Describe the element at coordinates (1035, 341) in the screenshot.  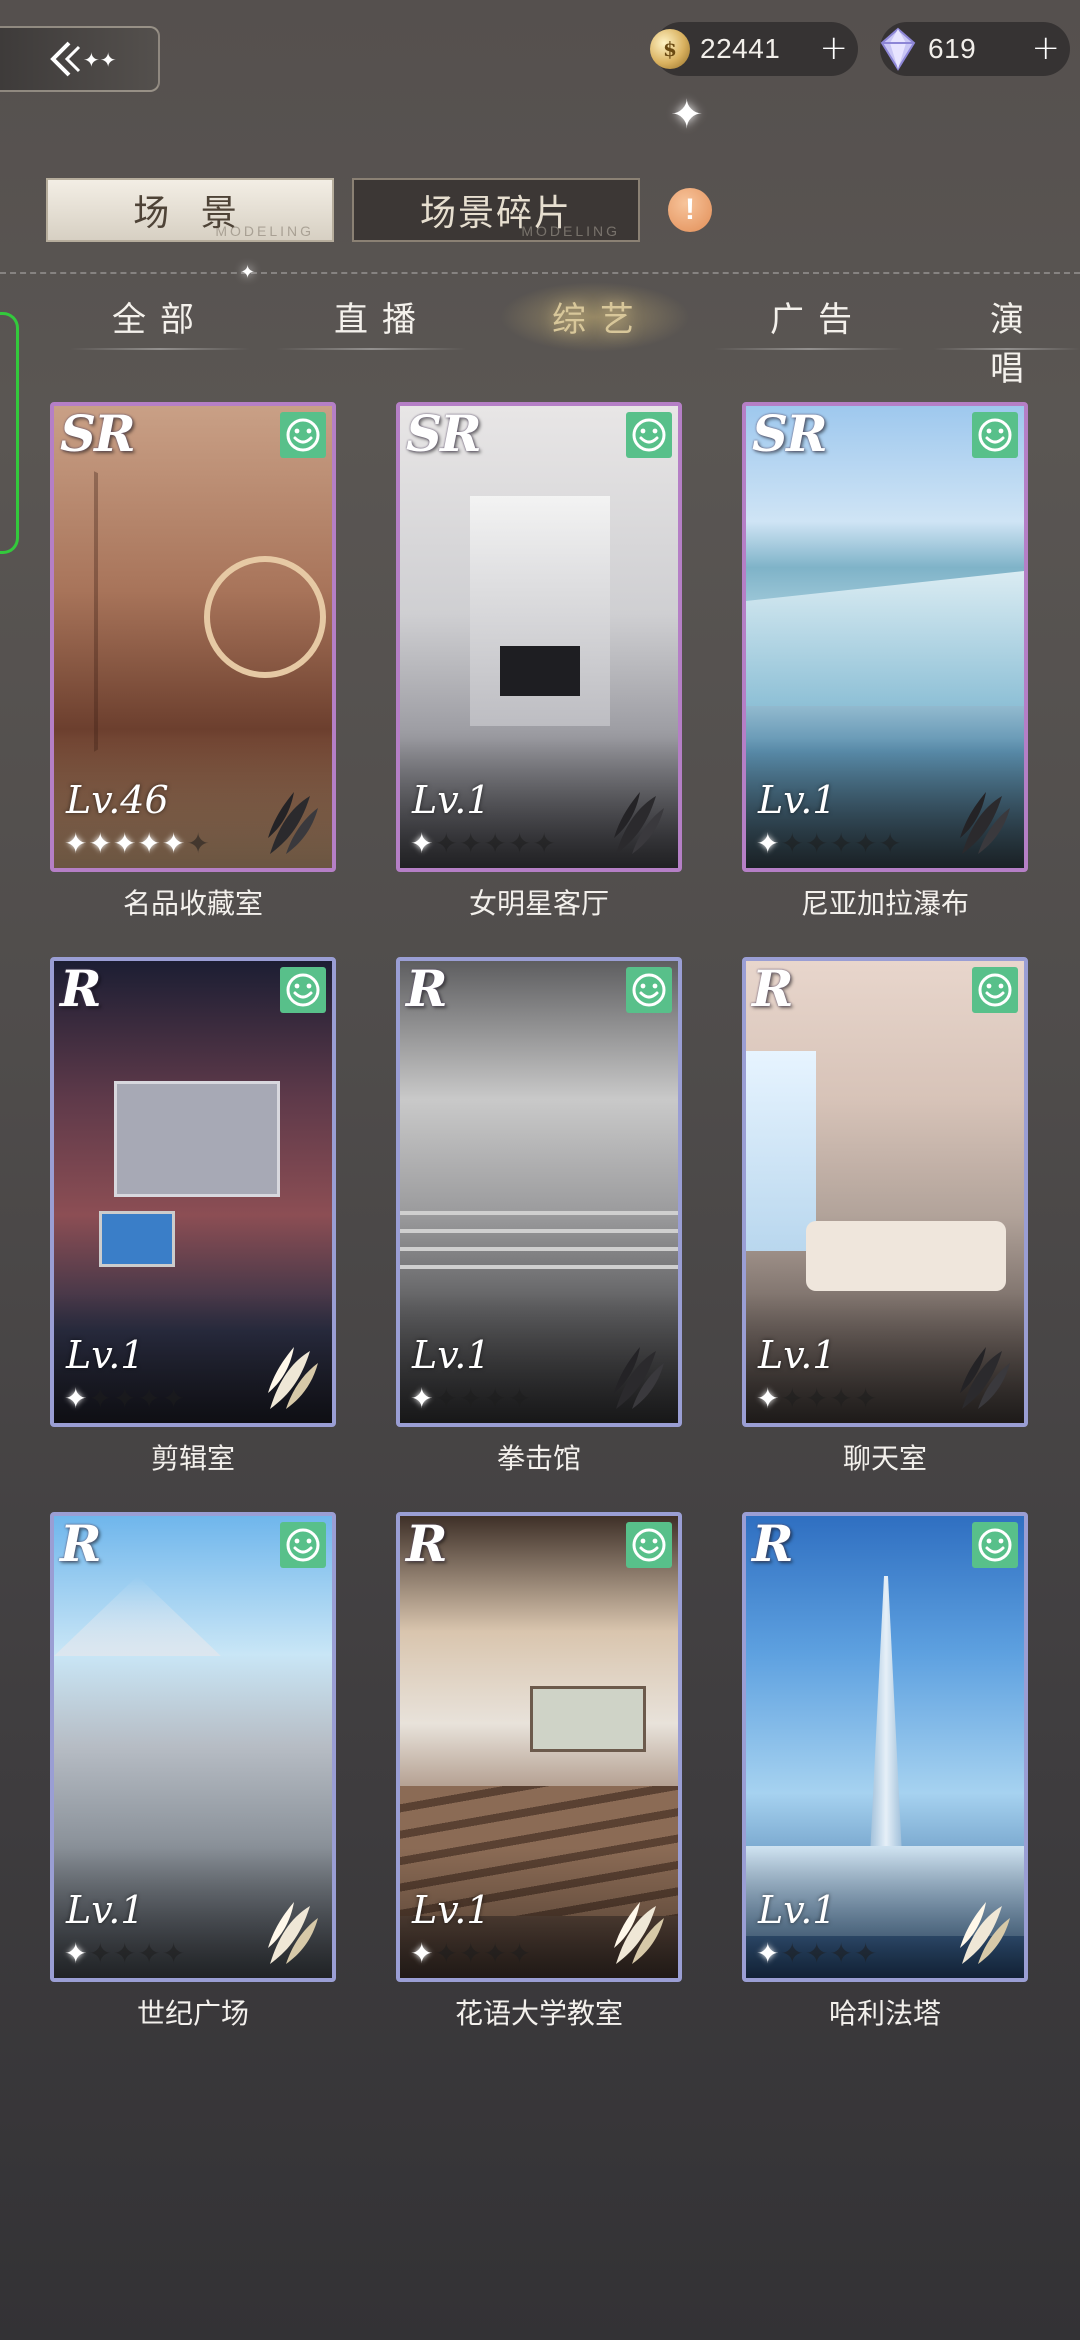
I see `category-concert: 演唱` at that location.